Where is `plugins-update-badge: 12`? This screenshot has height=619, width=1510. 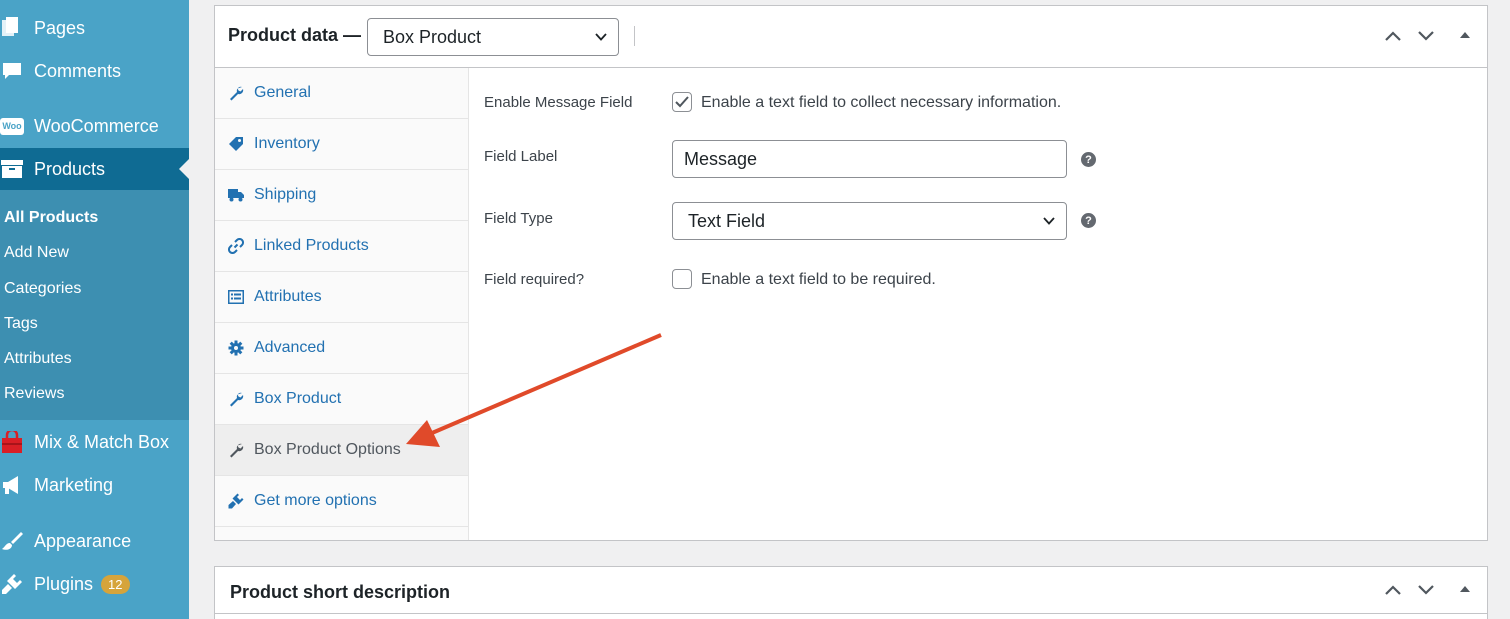 plugins-update-badge: 12 is located at coordinates (115, 584).